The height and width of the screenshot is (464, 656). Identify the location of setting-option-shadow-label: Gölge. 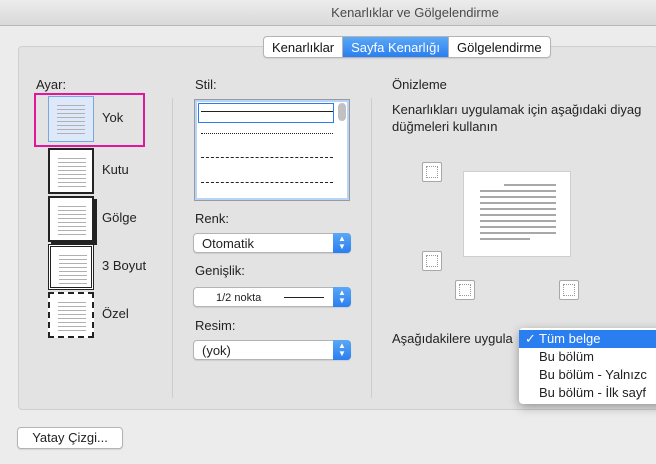
(119, 217).